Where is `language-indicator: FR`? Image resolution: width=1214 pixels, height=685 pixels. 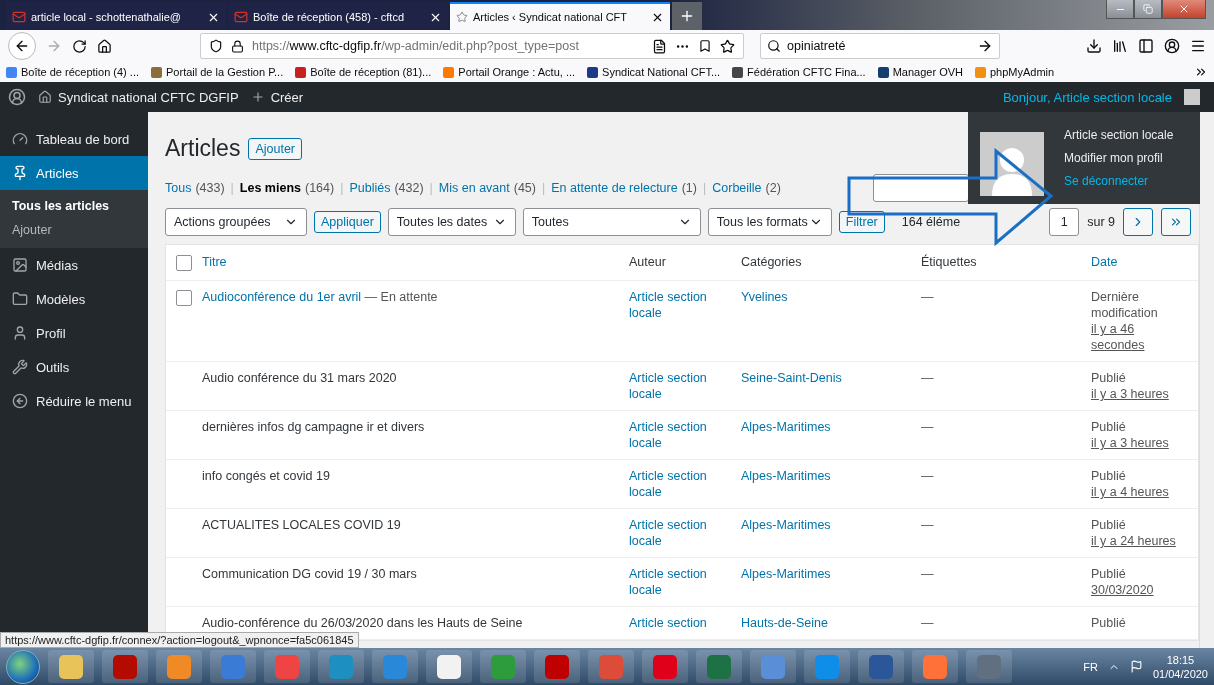 language-indicator: FR is located at coordinates (1090, 666).